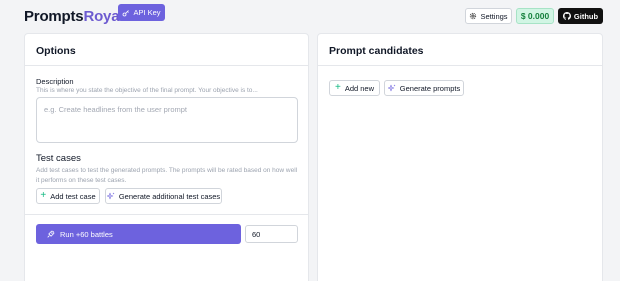 Image resolution: width=620 pixels, height=281 pixels. I want to click on run-battles-label: Run +60 battles, so click(86, 234).